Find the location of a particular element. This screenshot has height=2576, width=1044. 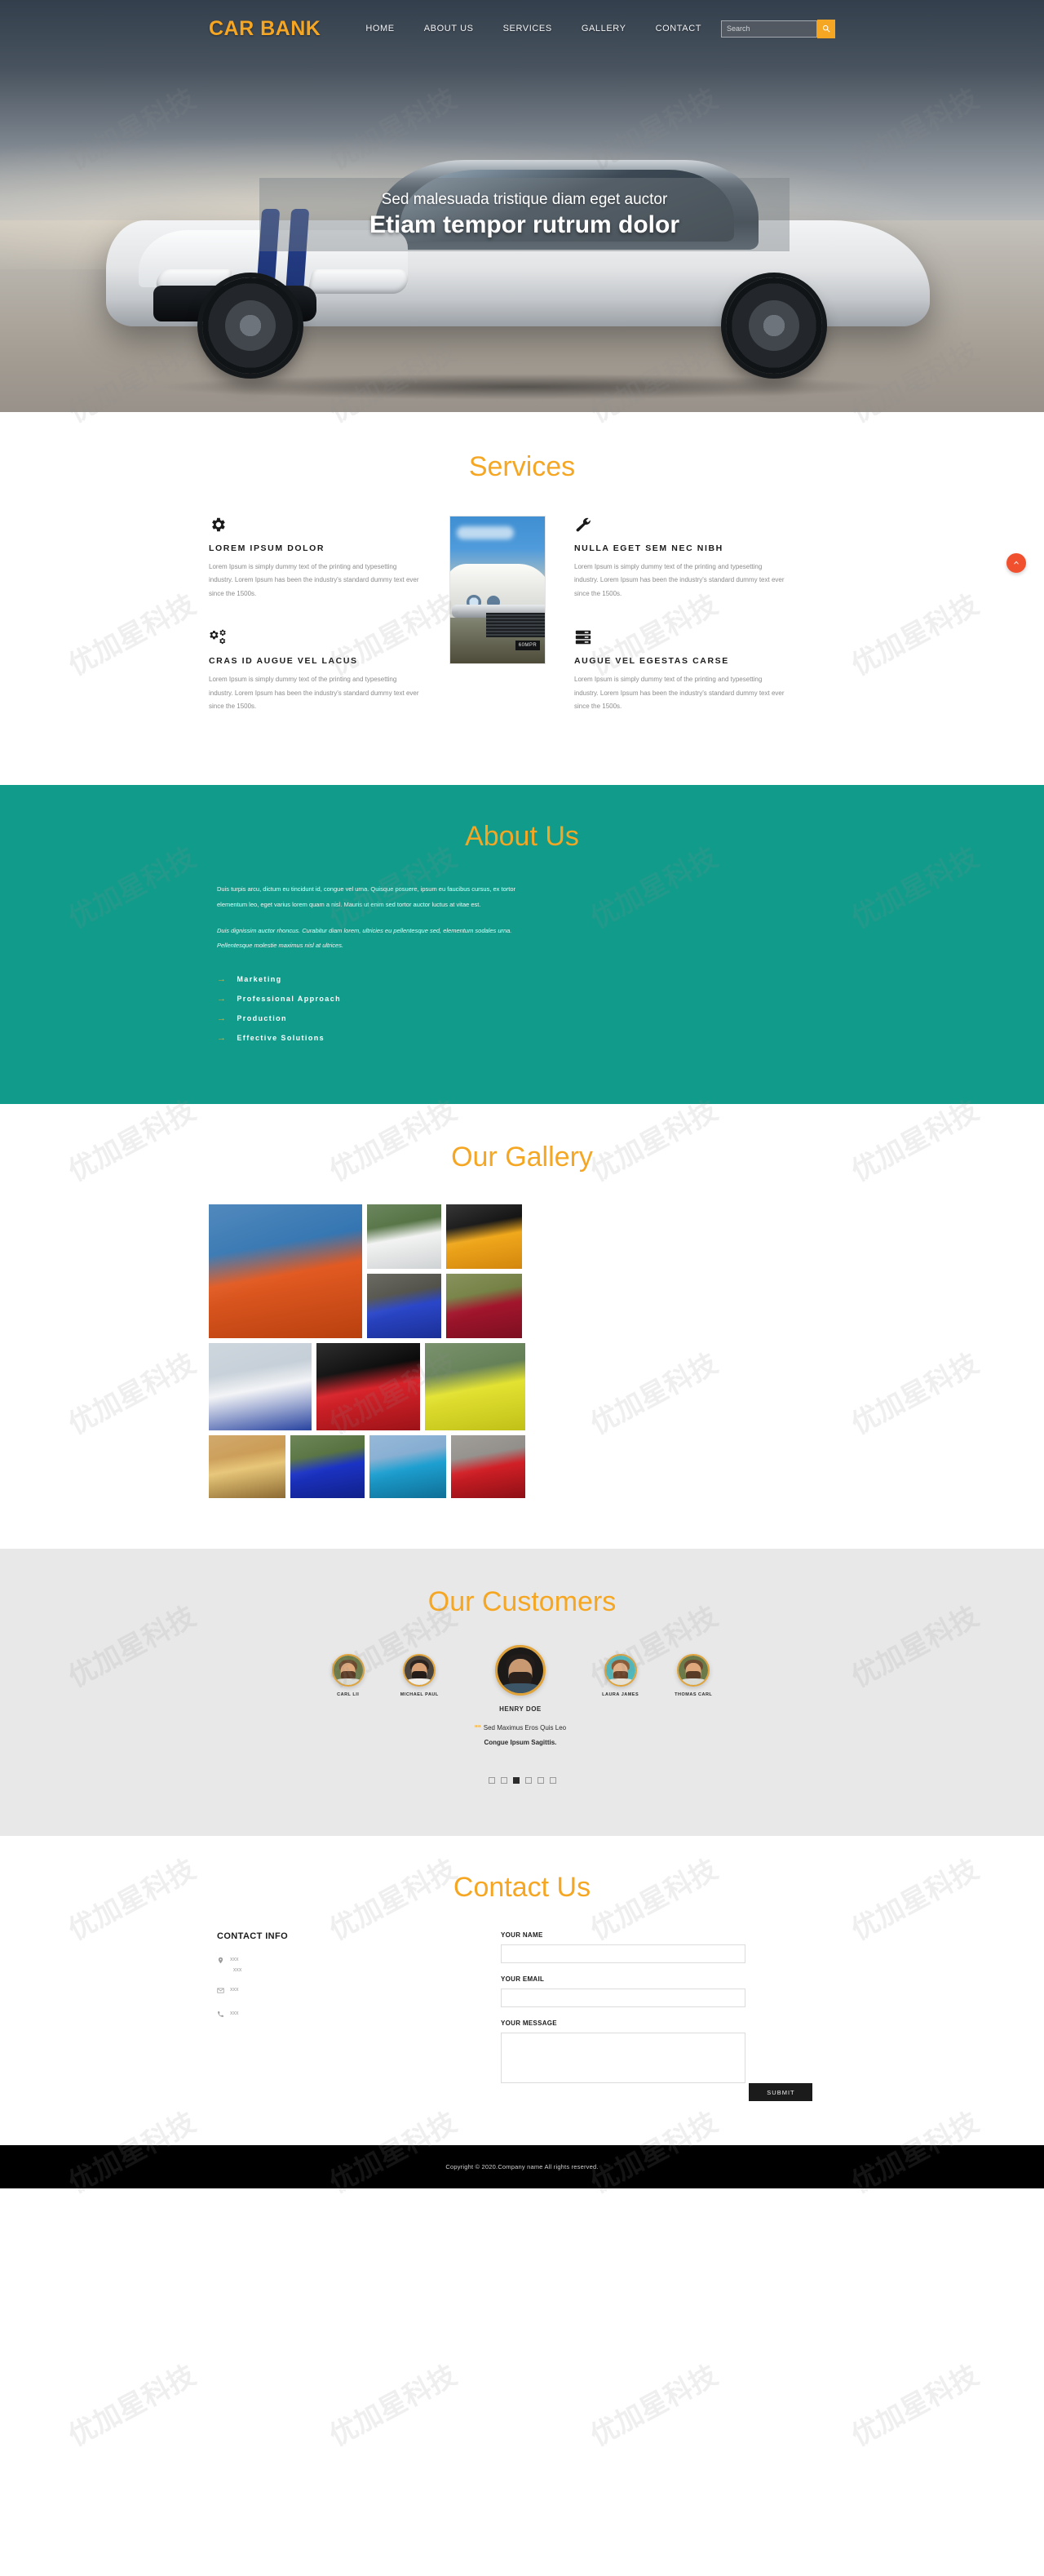

service-heading: LOREM IPSUM DOLOR is located at coordinates (267, 548).